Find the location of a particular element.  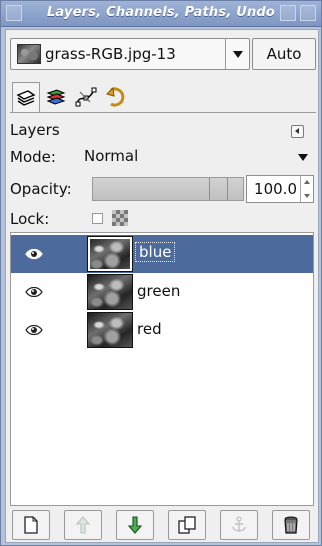

new-layer-button is located at coordinates (31, 525).